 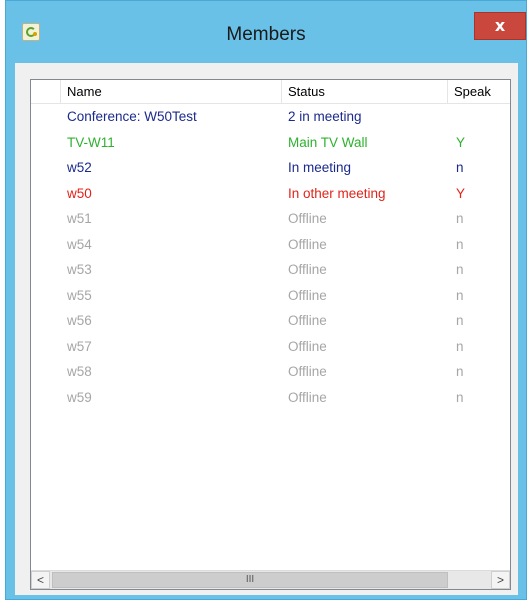 What do you see at coordinates (132, 116) in the screenshot?
I see `member-name: Conference: W50Test` at bounding box center [132, 116].